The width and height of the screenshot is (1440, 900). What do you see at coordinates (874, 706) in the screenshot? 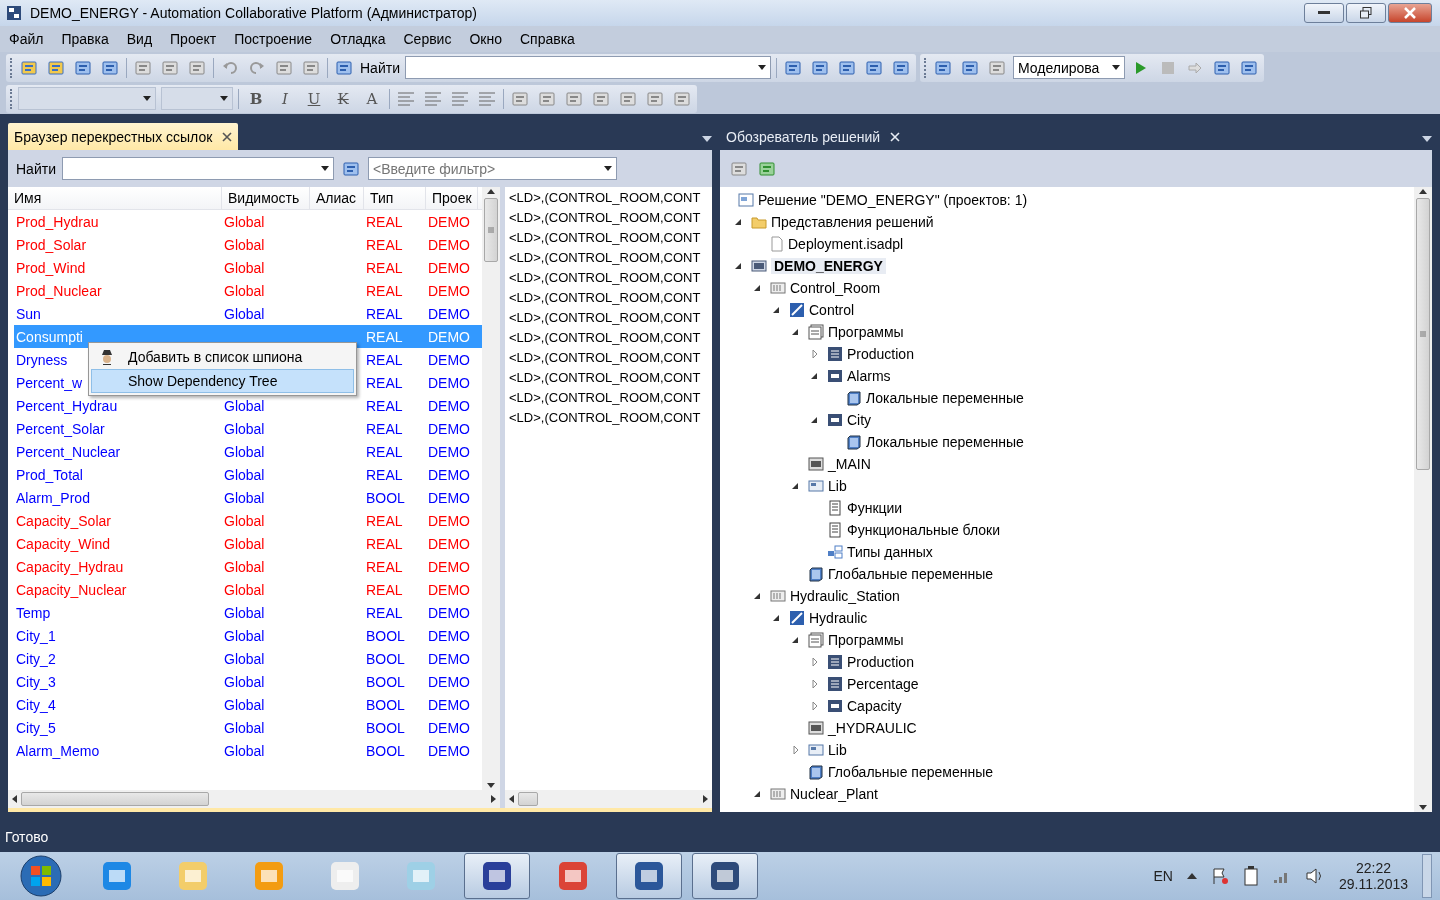
I see `tree-item: Capacity` at bounding box center [874, 706].